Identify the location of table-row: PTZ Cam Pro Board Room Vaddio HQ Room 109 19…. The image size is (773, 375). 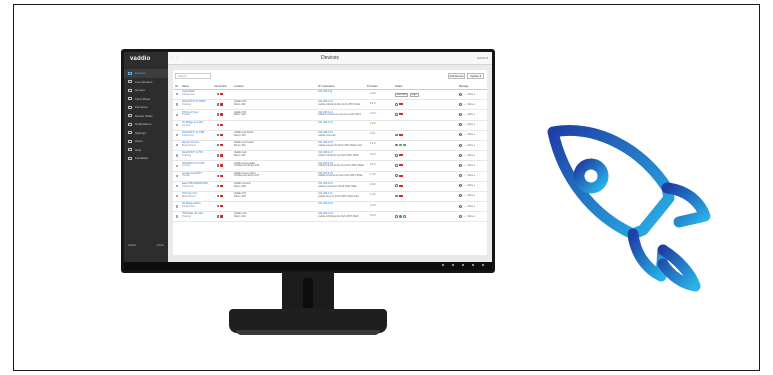
(330, 197).